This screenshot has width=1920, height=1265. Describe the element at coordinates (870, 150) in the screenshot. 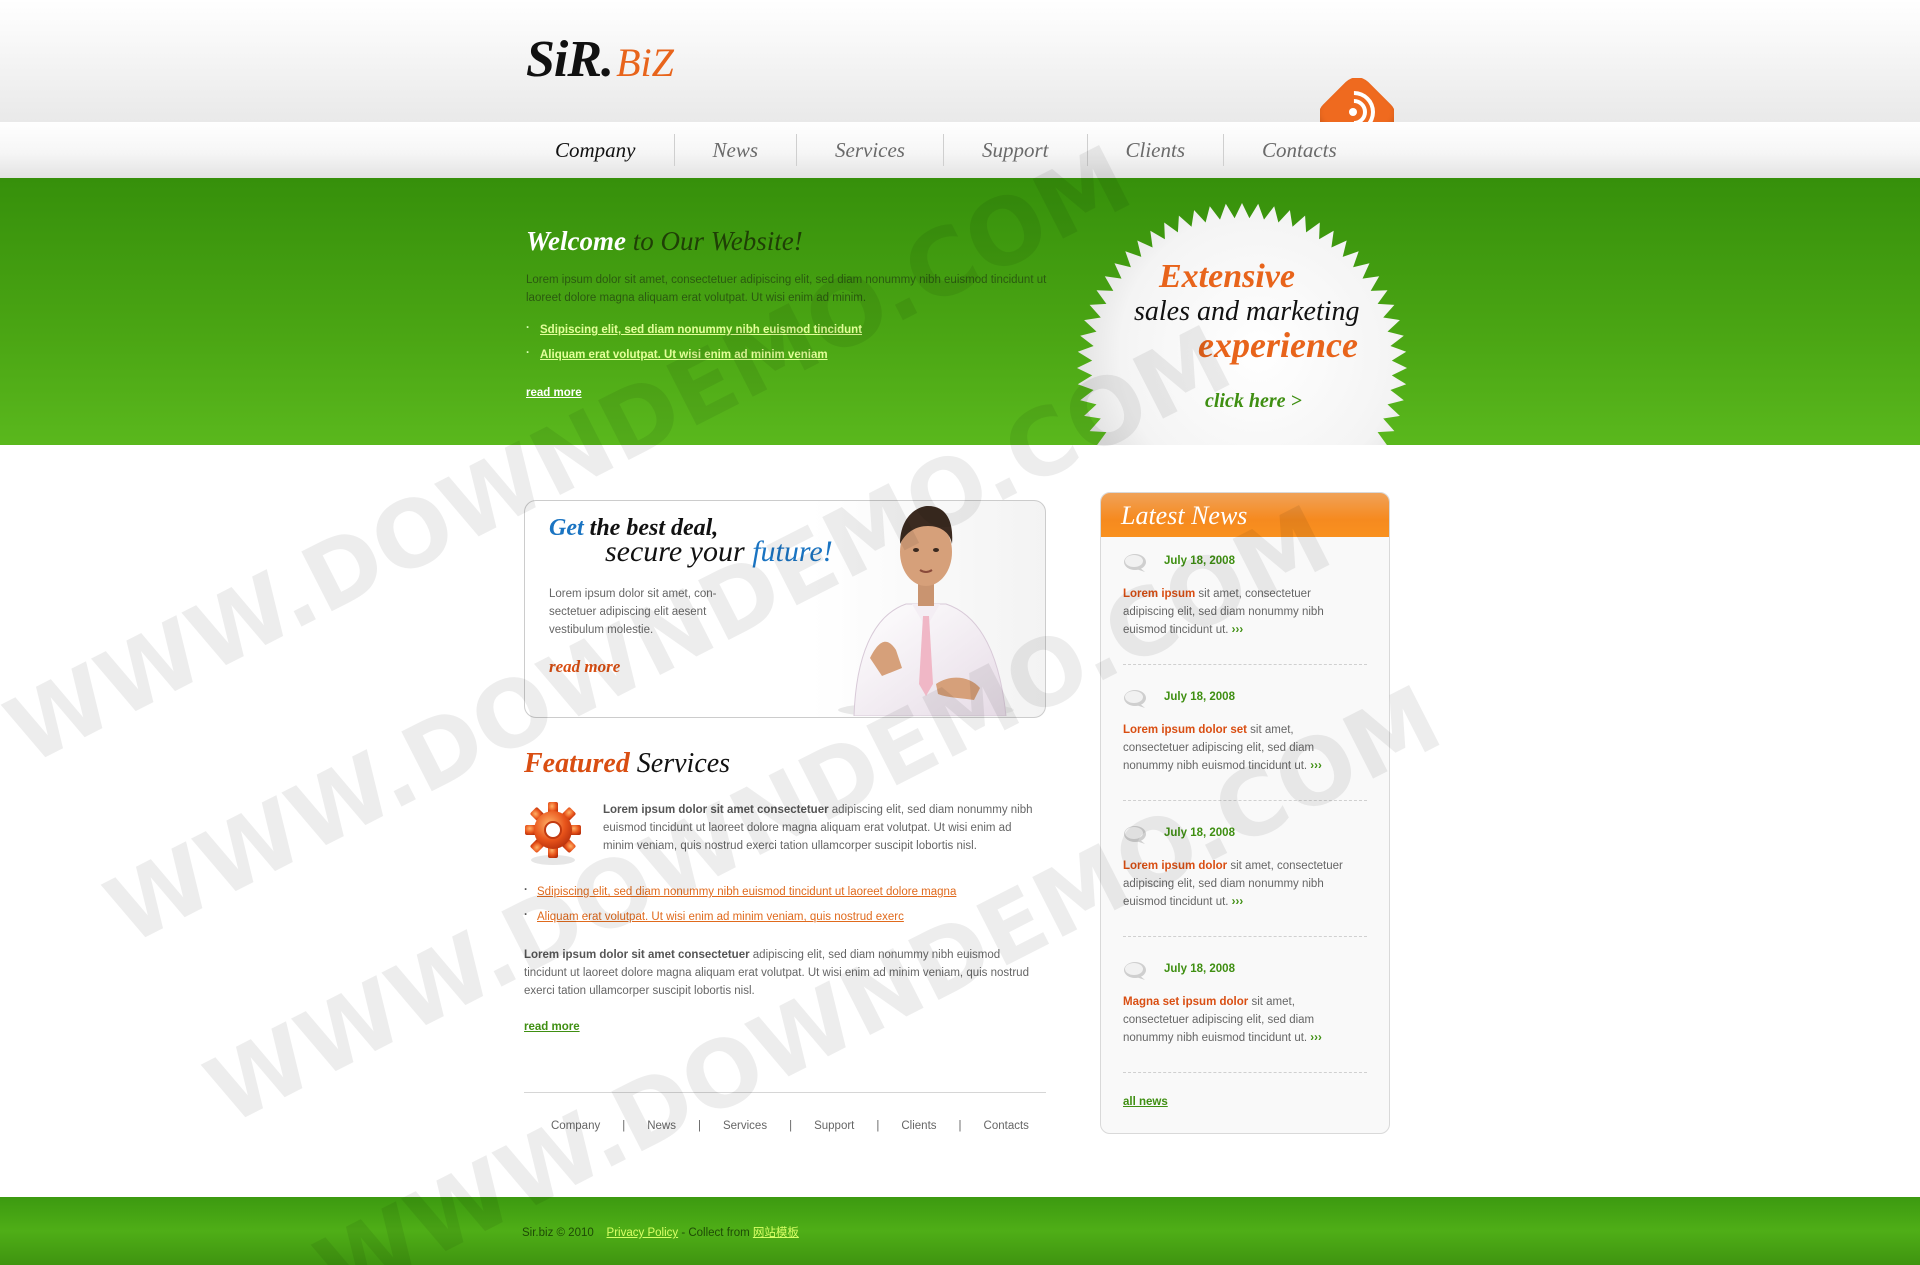

I see `nav-item-services: Services` at that location.